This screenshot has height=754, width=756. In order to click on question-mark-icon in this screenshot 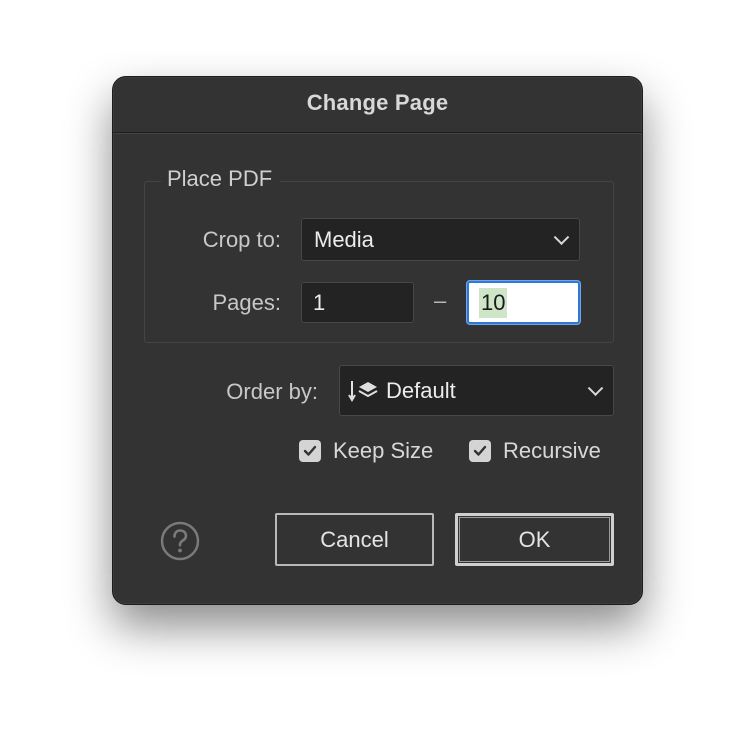, I will do `click(180, 541)`.